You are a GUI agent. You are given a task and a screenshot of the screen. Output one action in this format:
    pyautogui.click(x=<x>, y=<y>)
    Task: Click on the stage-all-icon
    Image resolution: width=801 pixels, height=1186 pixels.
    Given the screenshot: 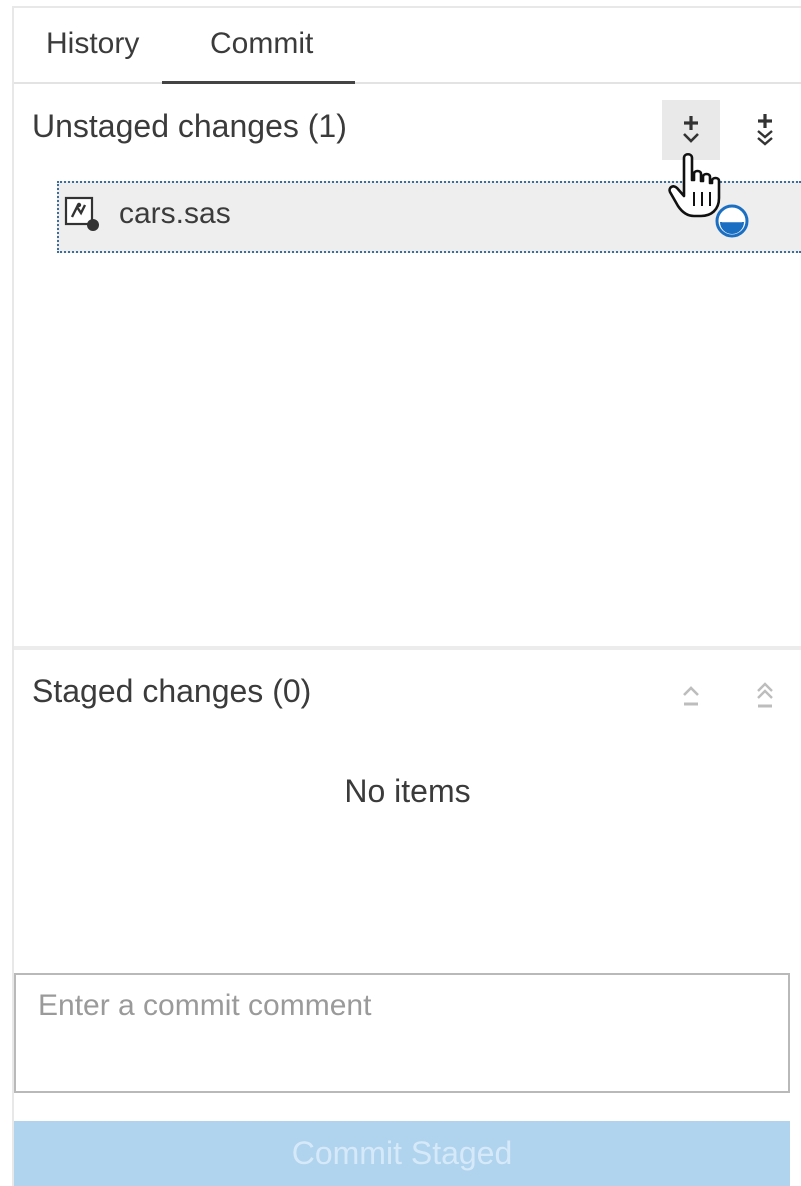 What is the action you would take?
    pyautogui.click(x=765, y=130)
    